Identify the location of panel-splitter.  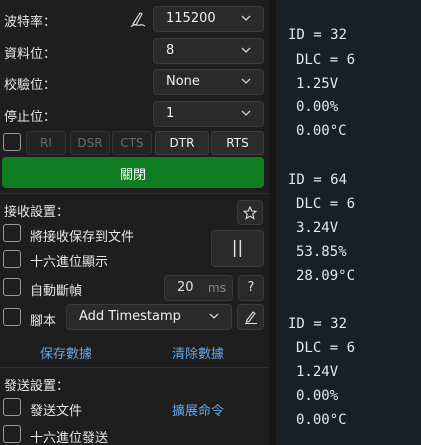
(272, 222).